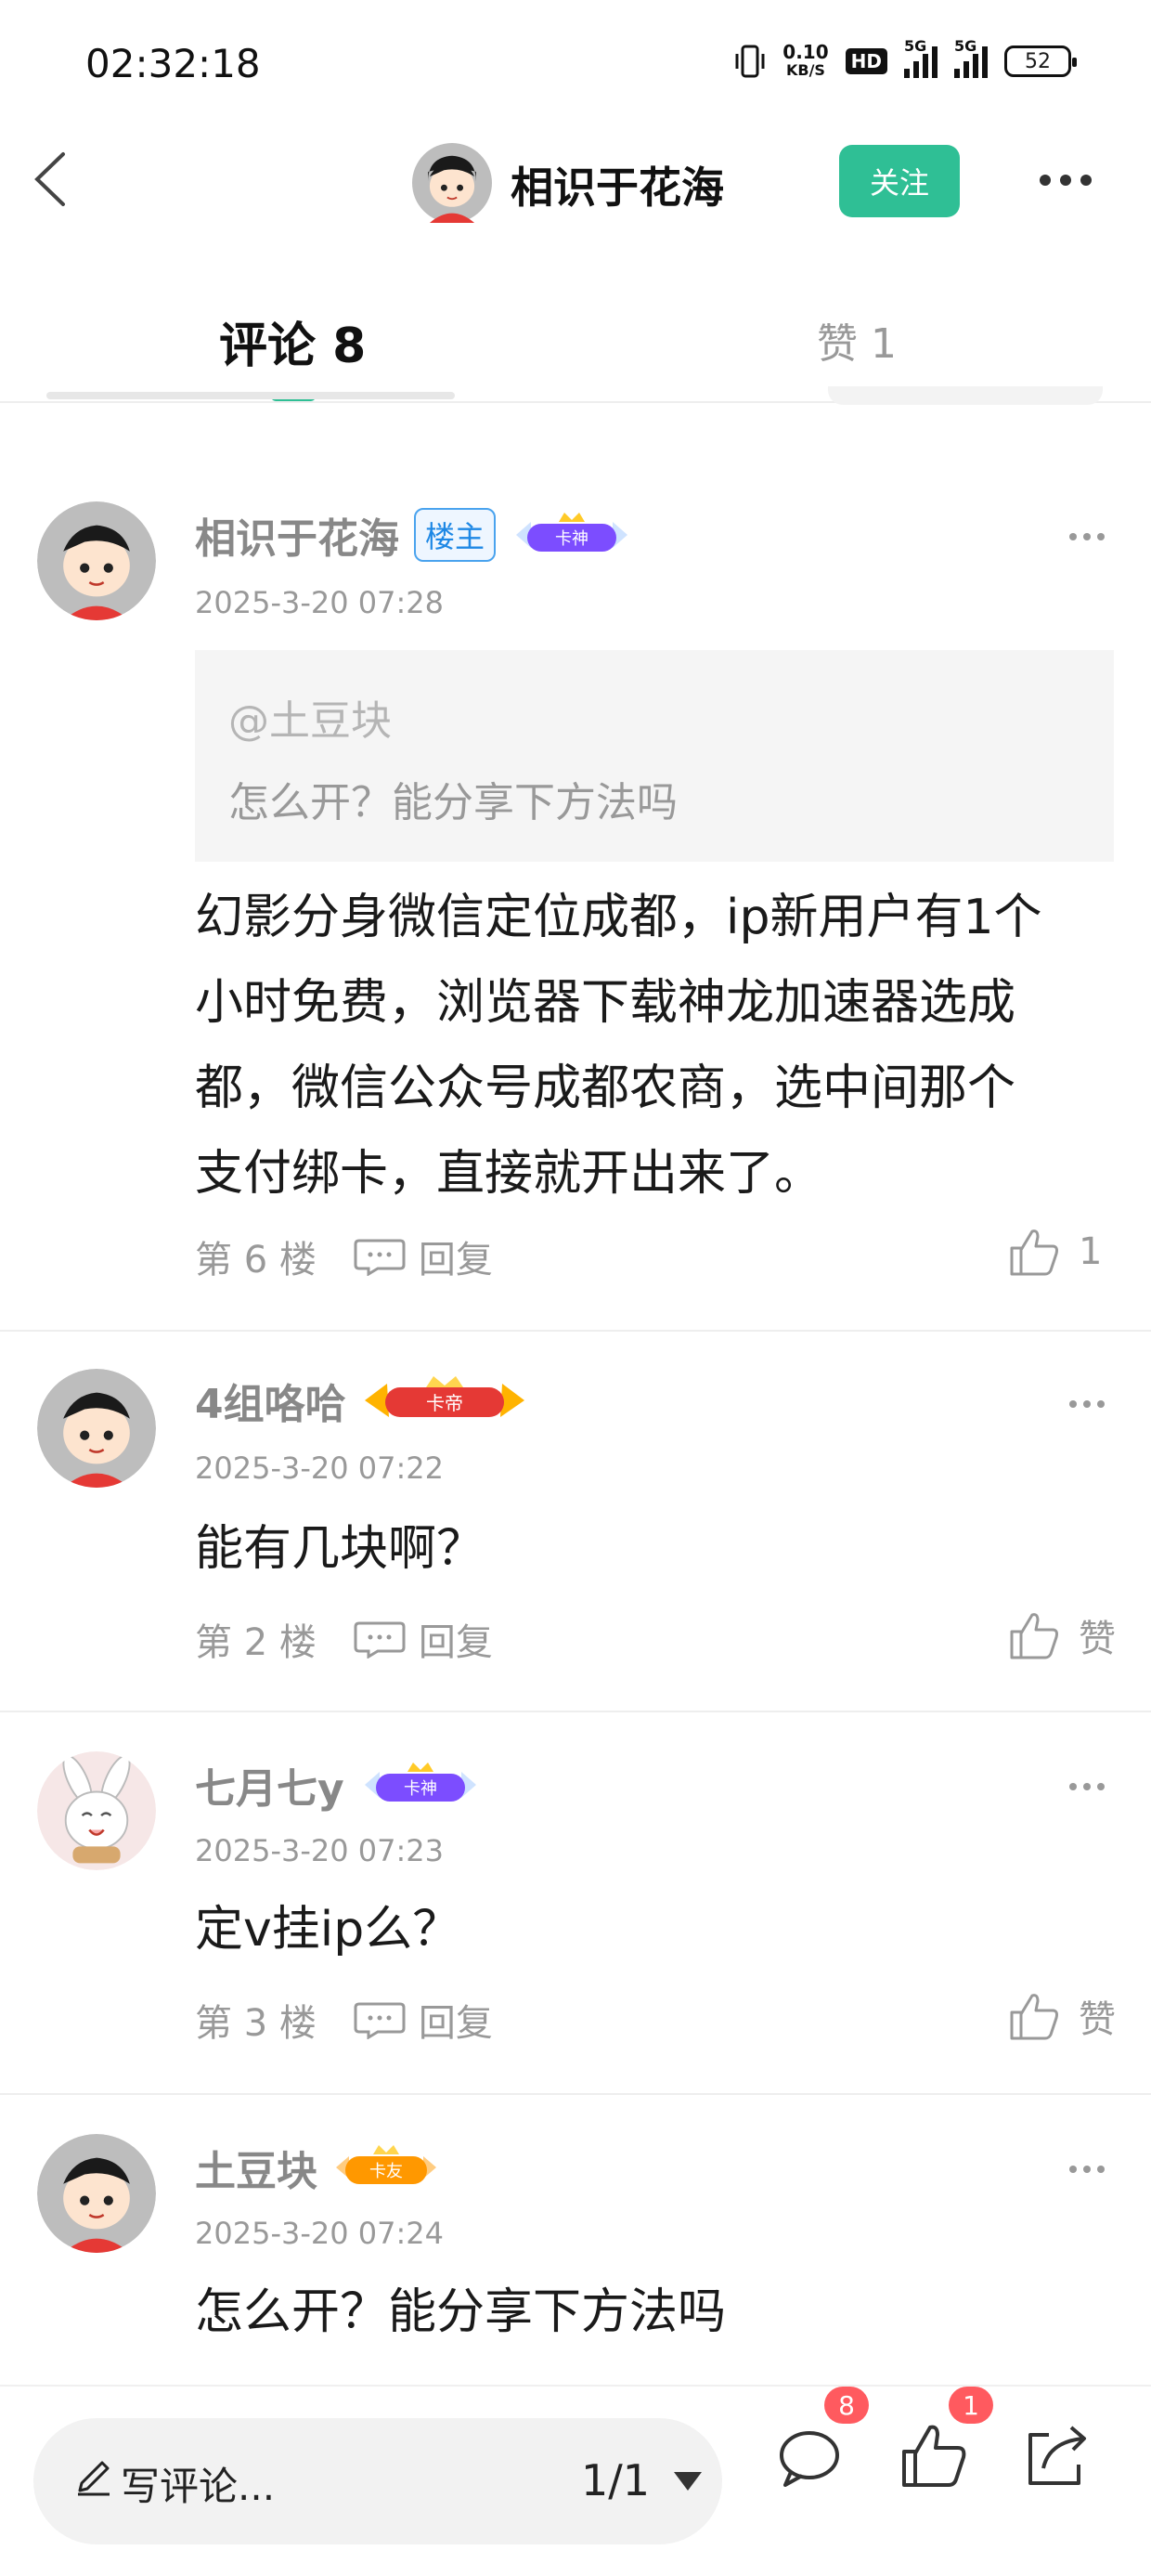 The image size is (1151, 2576). Describe the element at coordinates (971, 57) in the screenshot. I see `signal-2-icon: 5G` at that location.